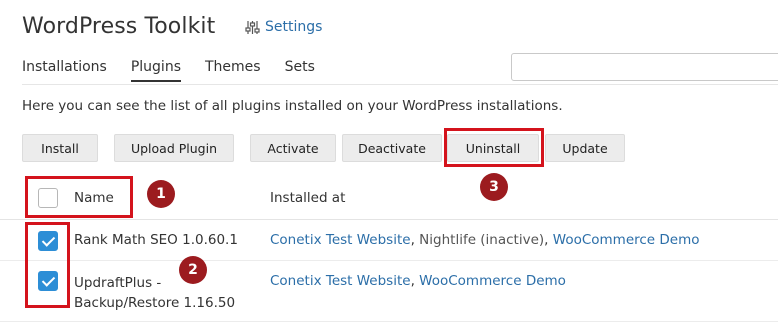 The height and width of the screenshot is (322, 778). Describe the element at coordinates (64, 70) in the screenshot. I see `tab-installations: Installations` at that location.